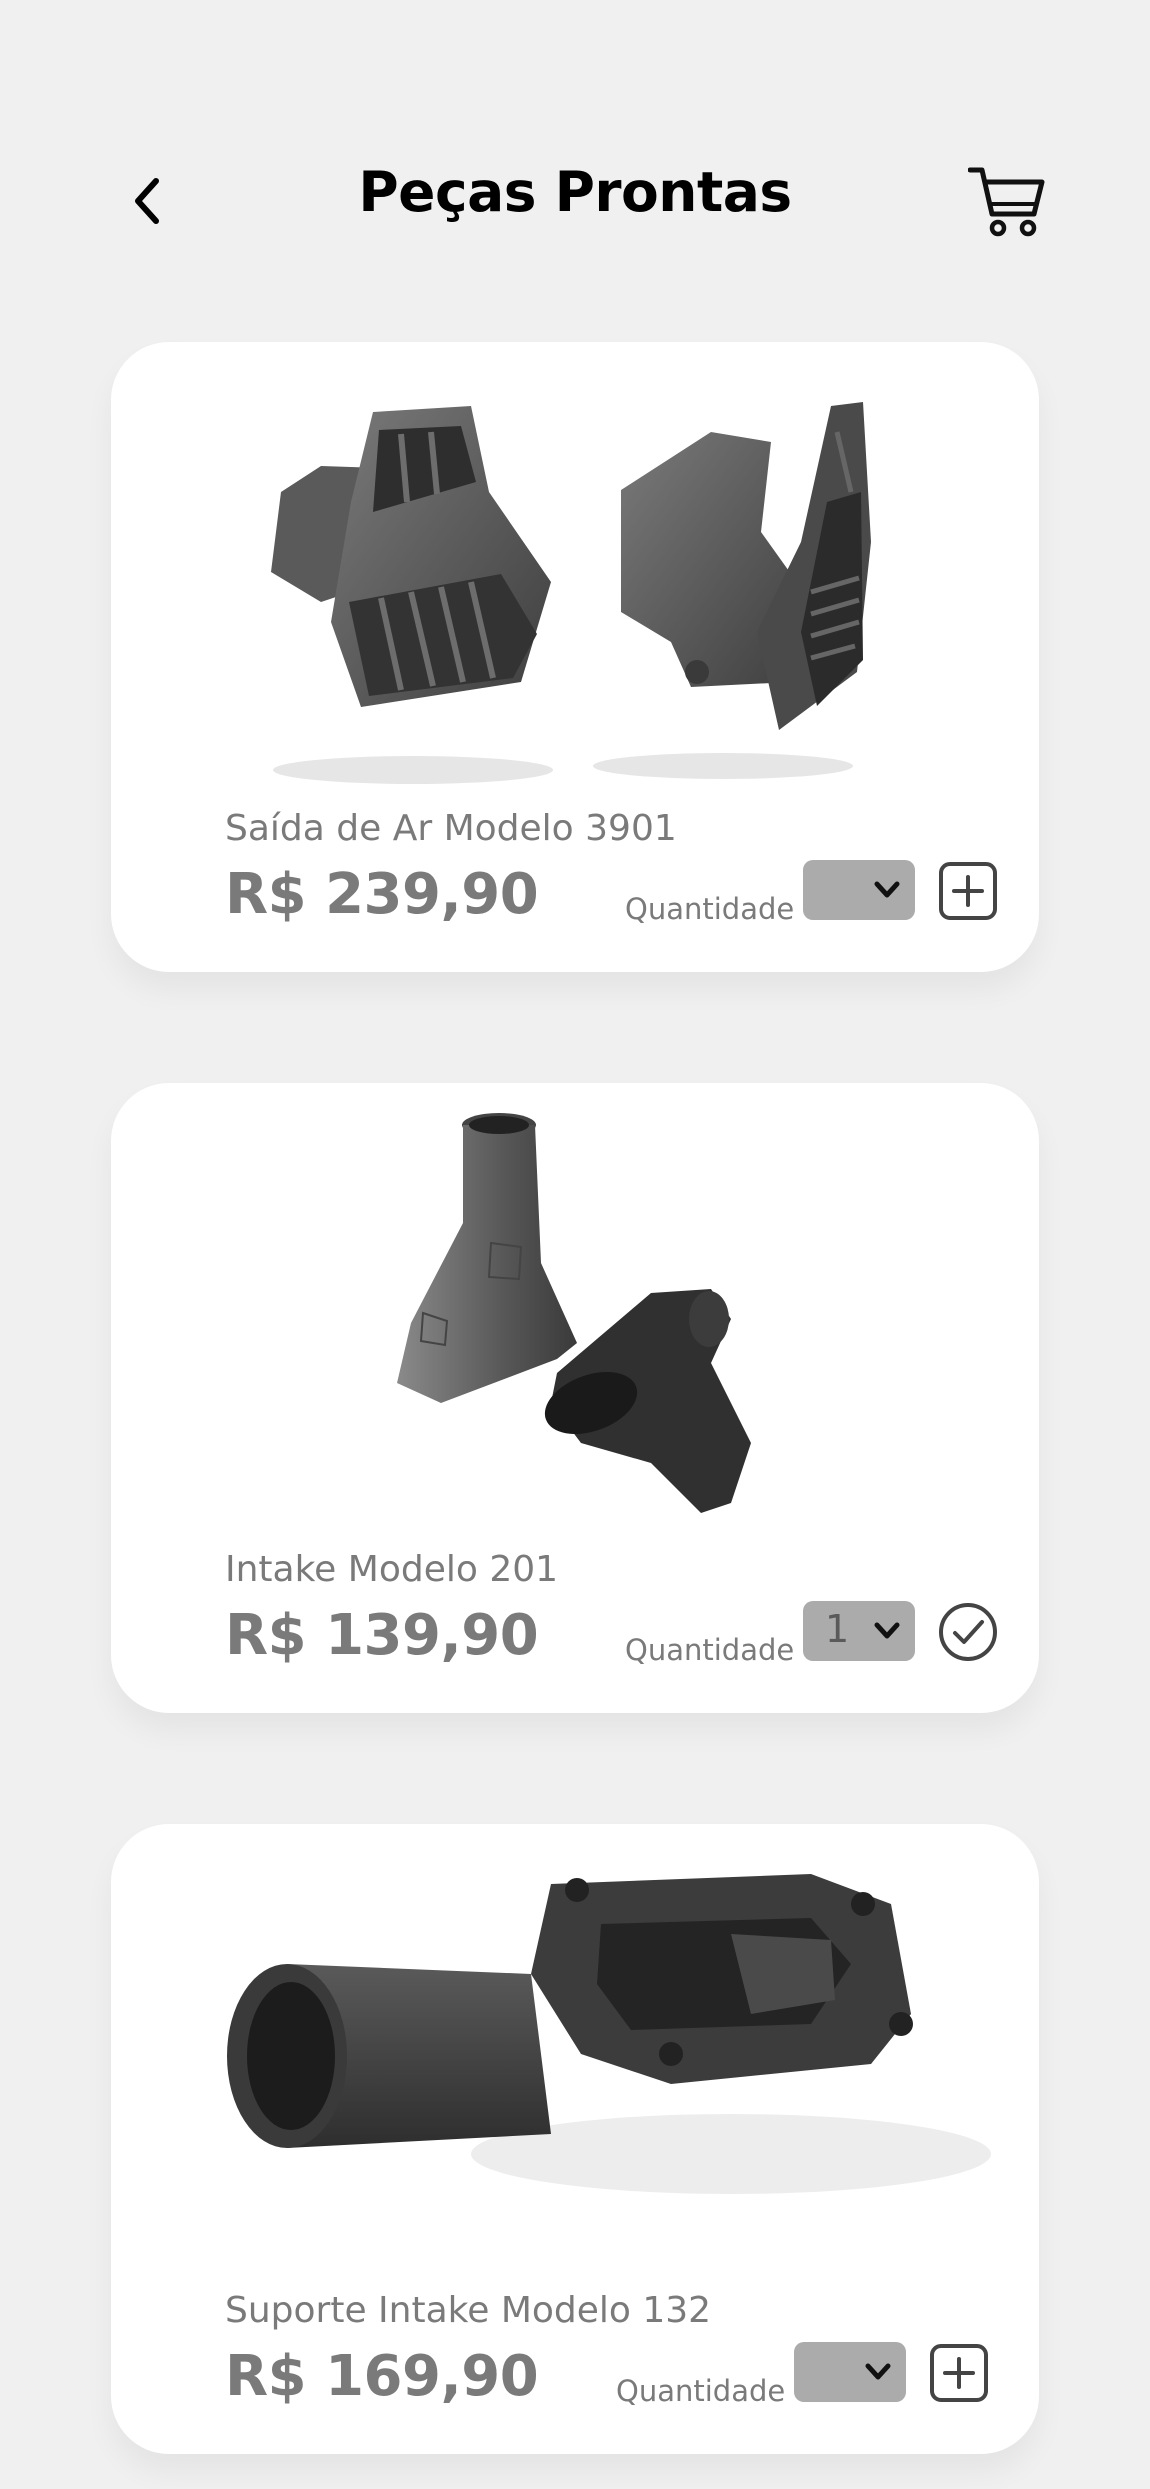 The height and width of the screenshot is (2489, 1150). I want to click on product-name: Suporte Intake Modelo 132, so click(468, 2310).